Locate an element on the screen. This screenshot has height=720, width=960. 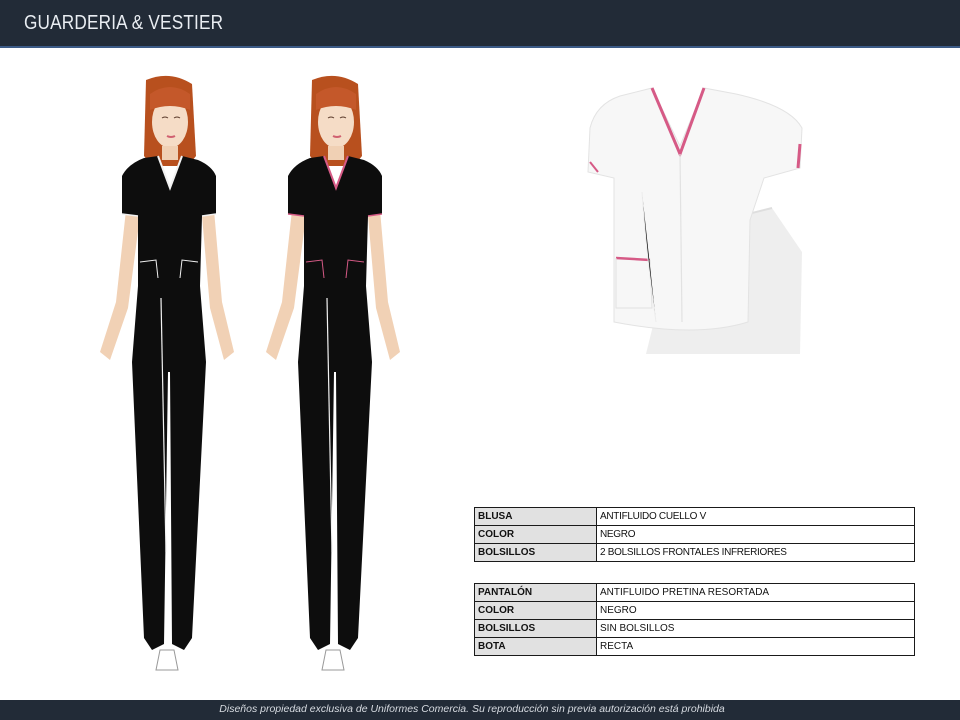
page-title: GUARDERIA & VESTIER is located at coordinates (124, 23).